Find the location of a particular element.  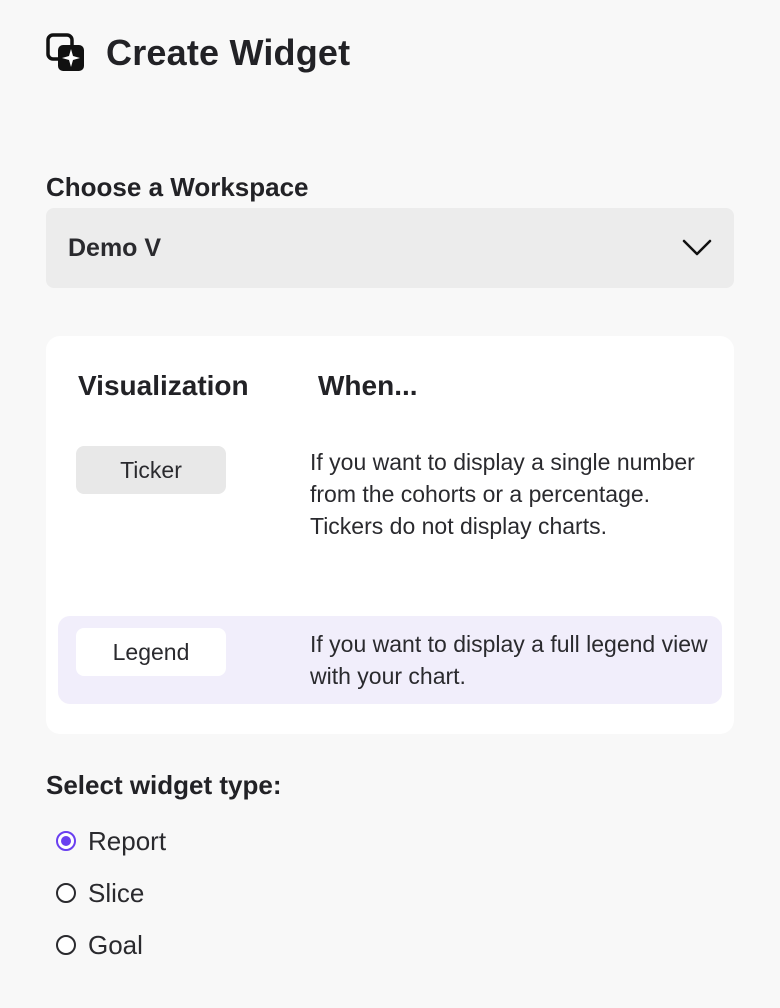

widget-type-option-report: Report is located at coordinates (111, 841).